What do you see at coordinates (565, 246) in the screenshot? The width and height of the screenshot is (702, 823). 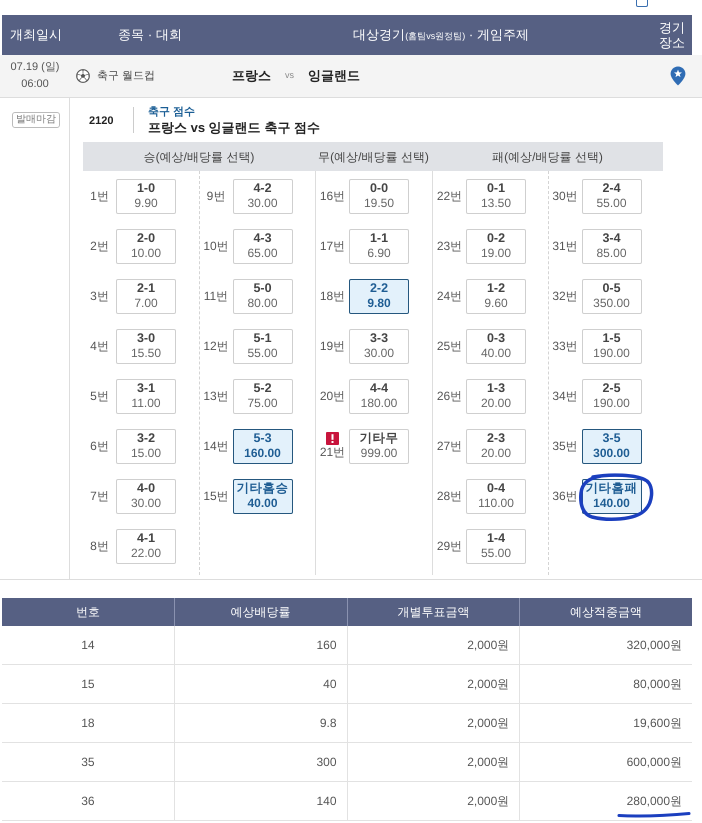 I see `pick-number: 31번` at bounding box center [565, 246].